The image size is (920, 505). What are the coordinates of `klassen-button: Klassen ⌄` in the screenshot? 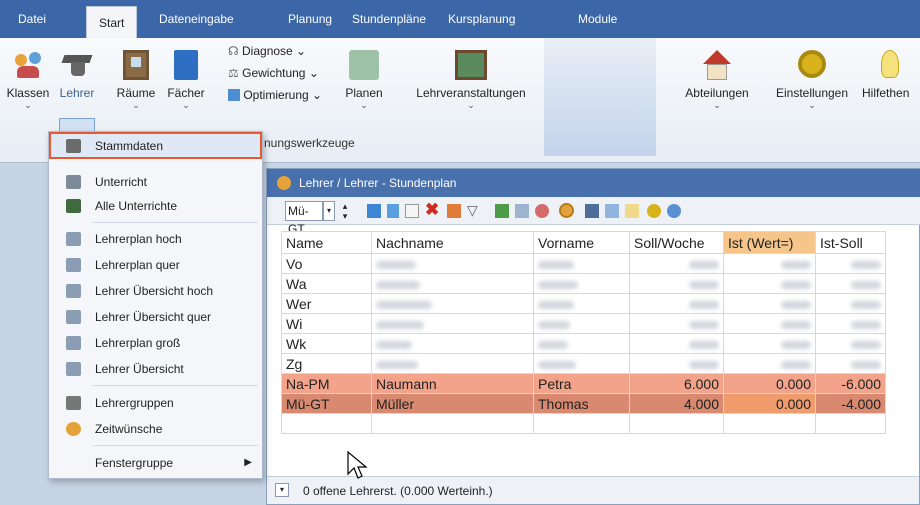 It's located at (28, 80).